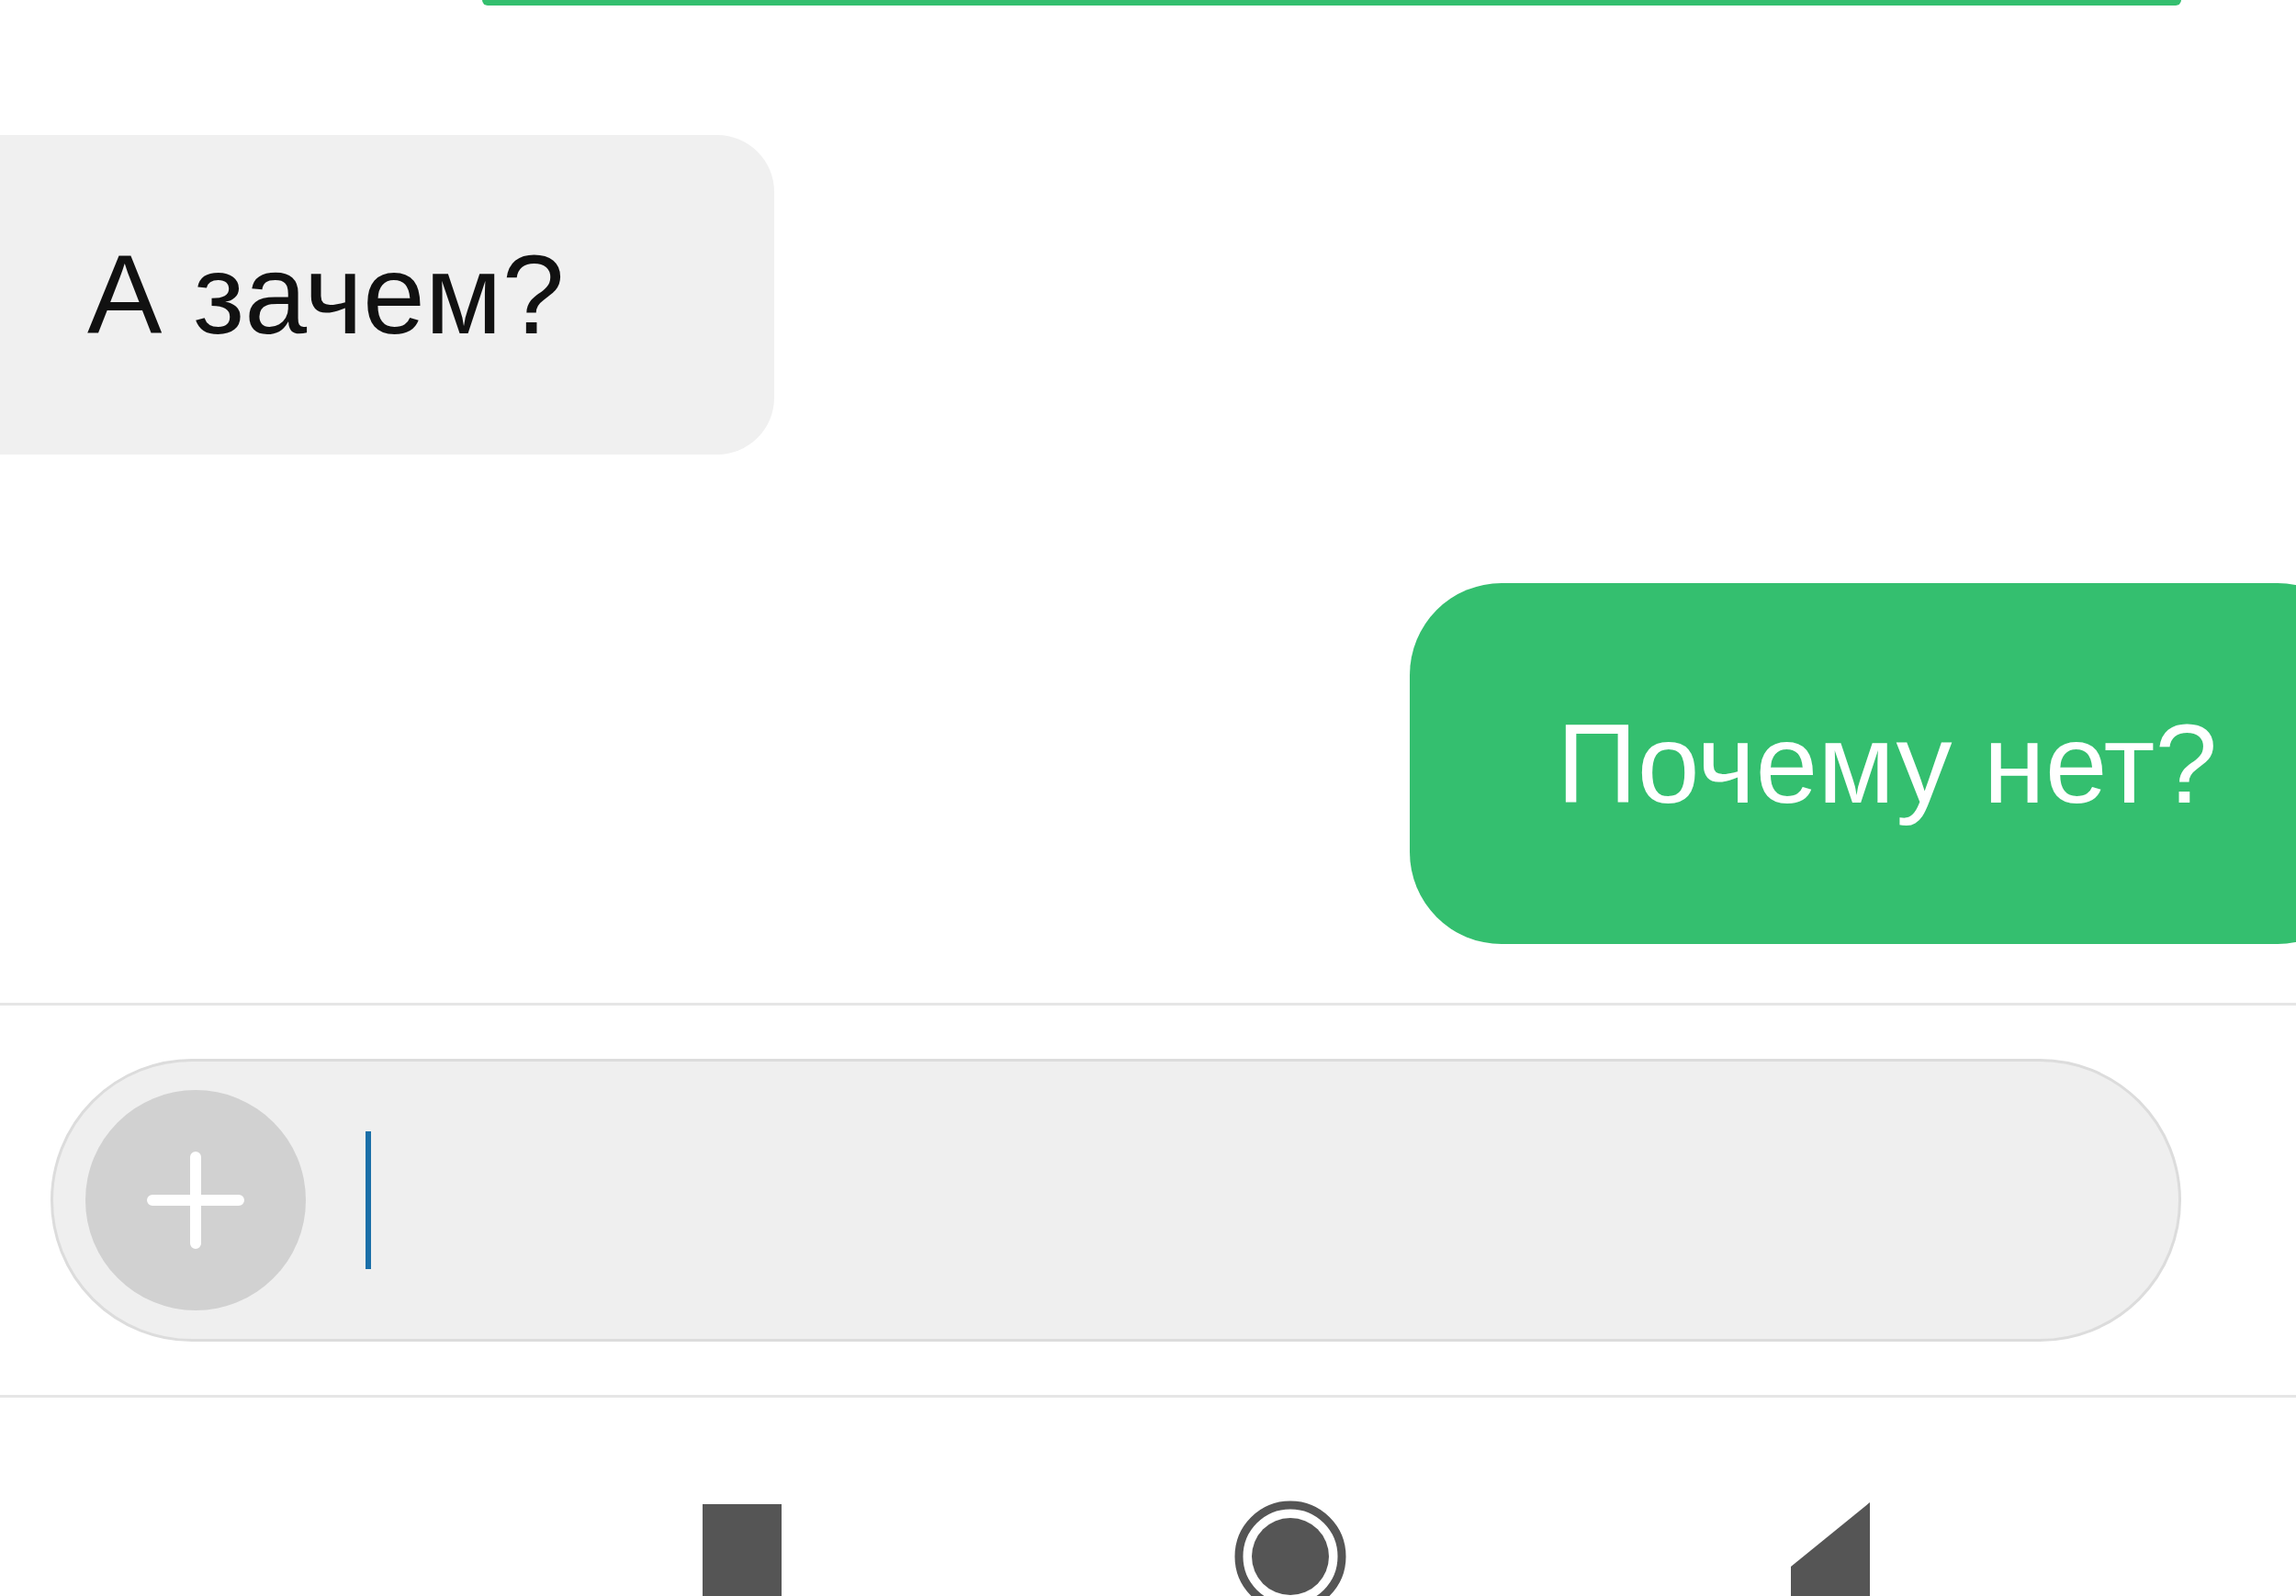 The image size is (2296, 1596). Describe the element at coordinates (387, 295) in the screenshot. I see `received-message: А зачем?` at that location.